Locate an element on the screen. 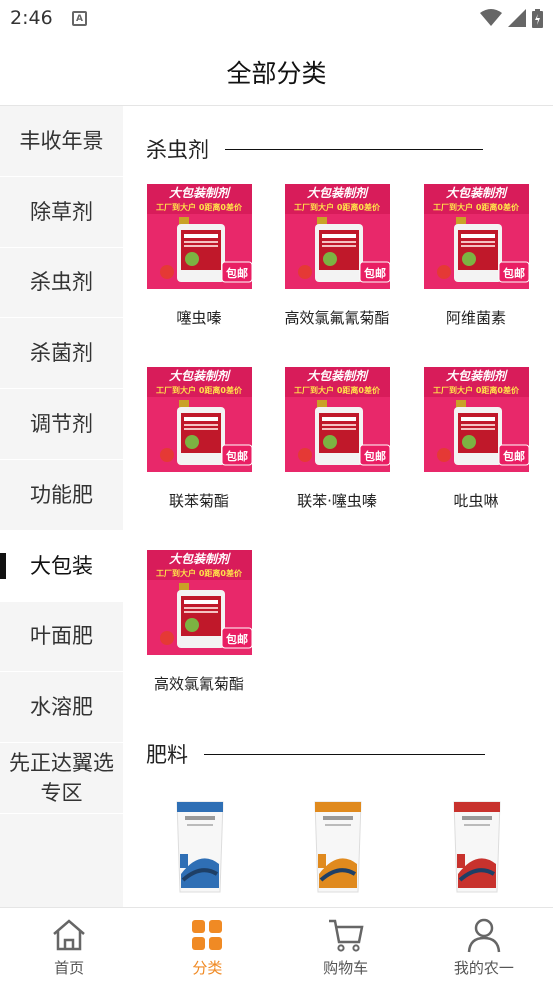  product-card: 大包装制剂工厂到大户 0距离0差价包邮吡虫啉 is located at coordinates (476, 439).